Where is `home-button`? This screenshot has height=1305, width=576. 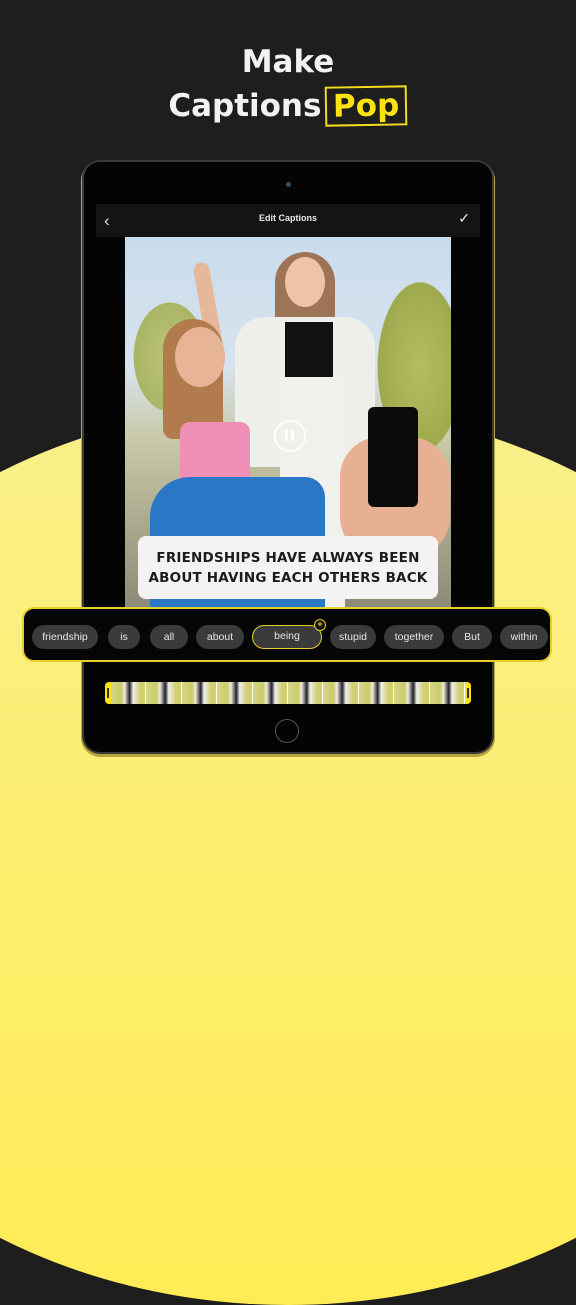 home-button is located at coordinates (287, 731).